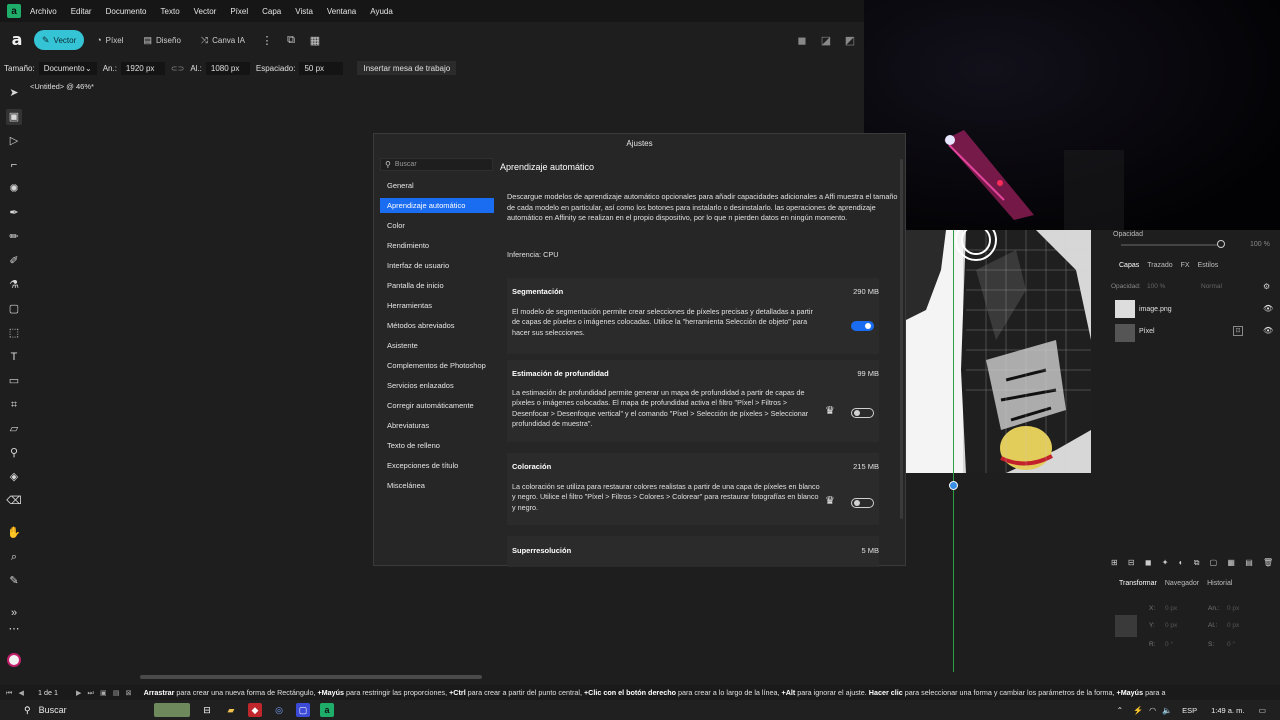 The image size is (1280, 720). What do you see at coordinates (14, 285) in the screenshot?
I see `fill-tool-icon: ⚗` at bounding box center [14, 285].